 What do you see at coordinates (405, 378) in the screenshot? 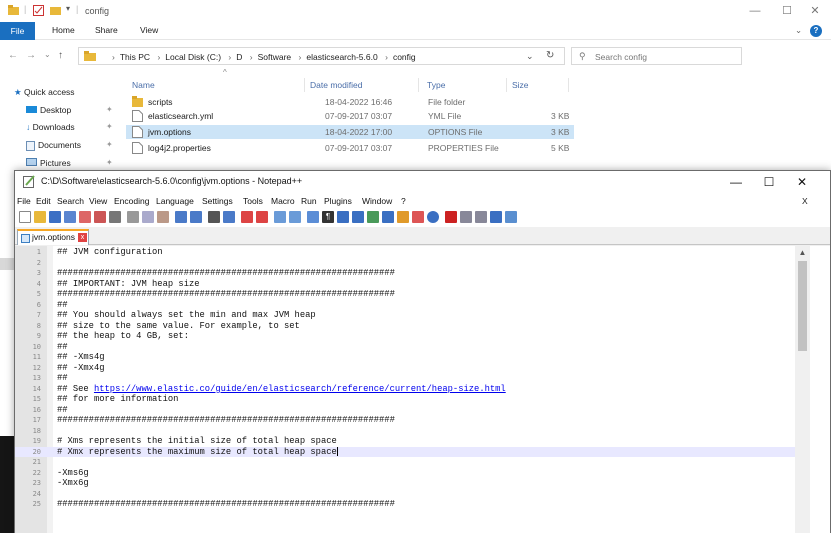
I see `code-line: 13 ##` at bounding box center [405, 378].